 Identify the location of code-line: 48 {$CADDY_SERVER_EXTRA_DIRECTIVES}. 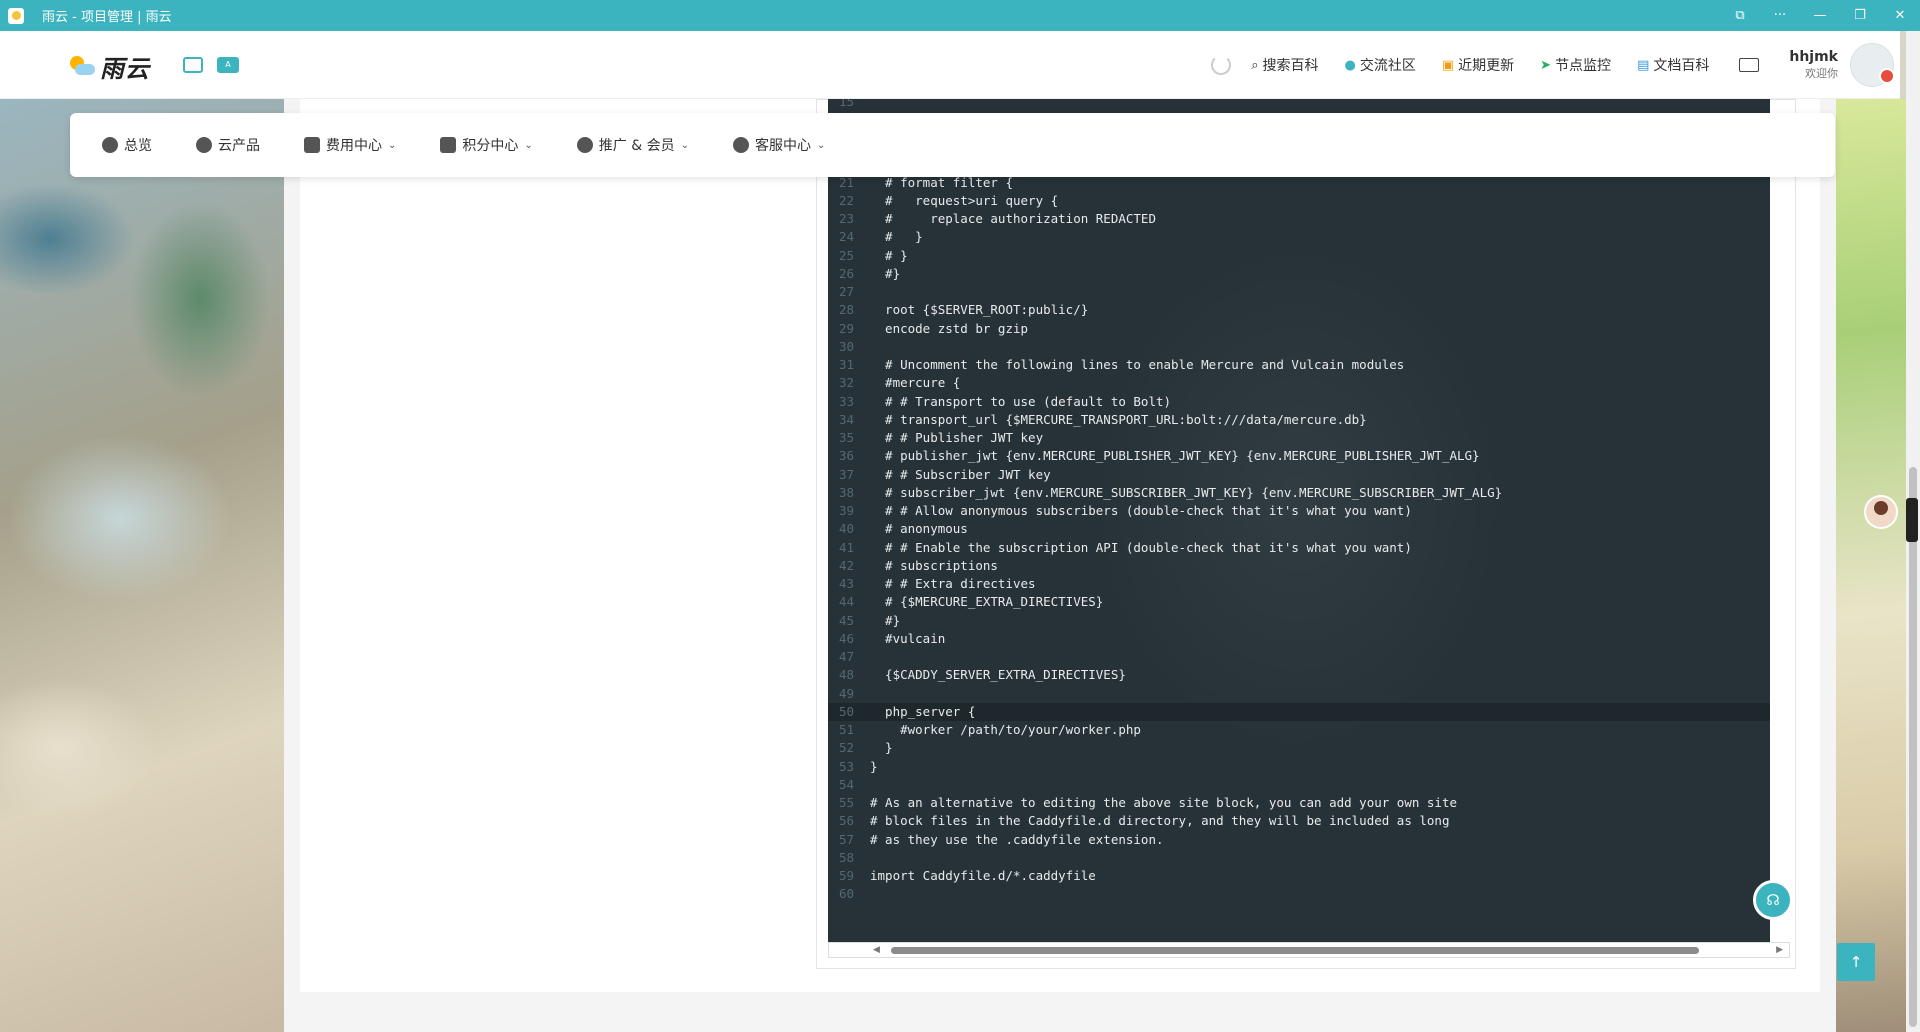
(1299, 675).